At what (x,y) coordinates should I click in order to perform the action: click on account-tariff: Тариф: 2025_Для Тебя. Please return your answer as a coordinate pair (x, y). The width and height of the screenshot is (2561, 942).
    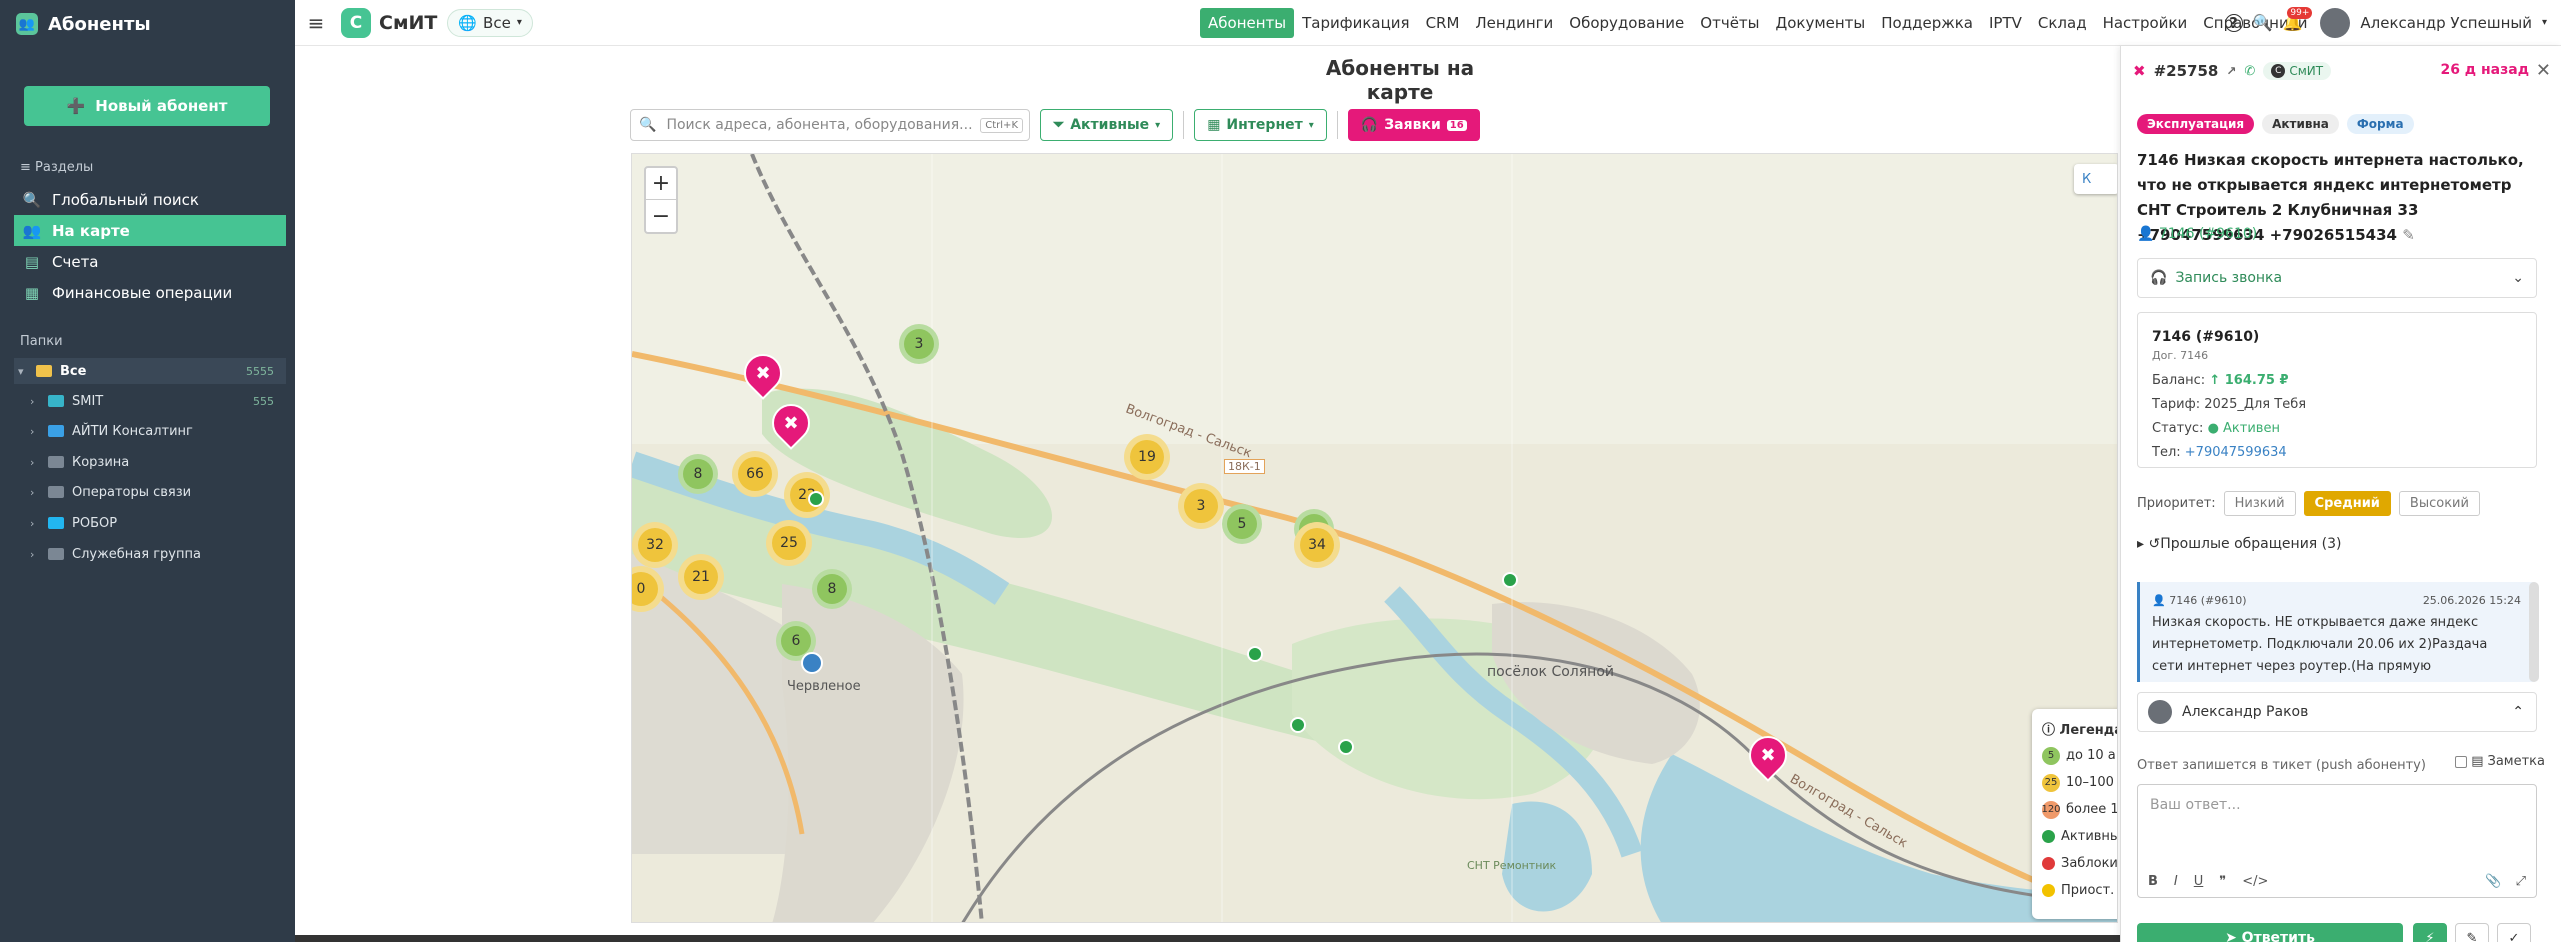
    Looking at the image, I should click on (2229, 404).